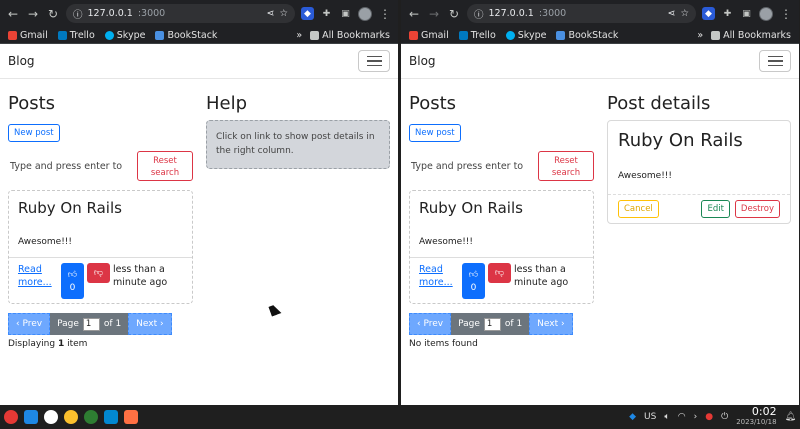  What do you see at coordinates (111, 417) in the screenshot?
I see `vscode-app-icon` at bounding box center [111, 417].